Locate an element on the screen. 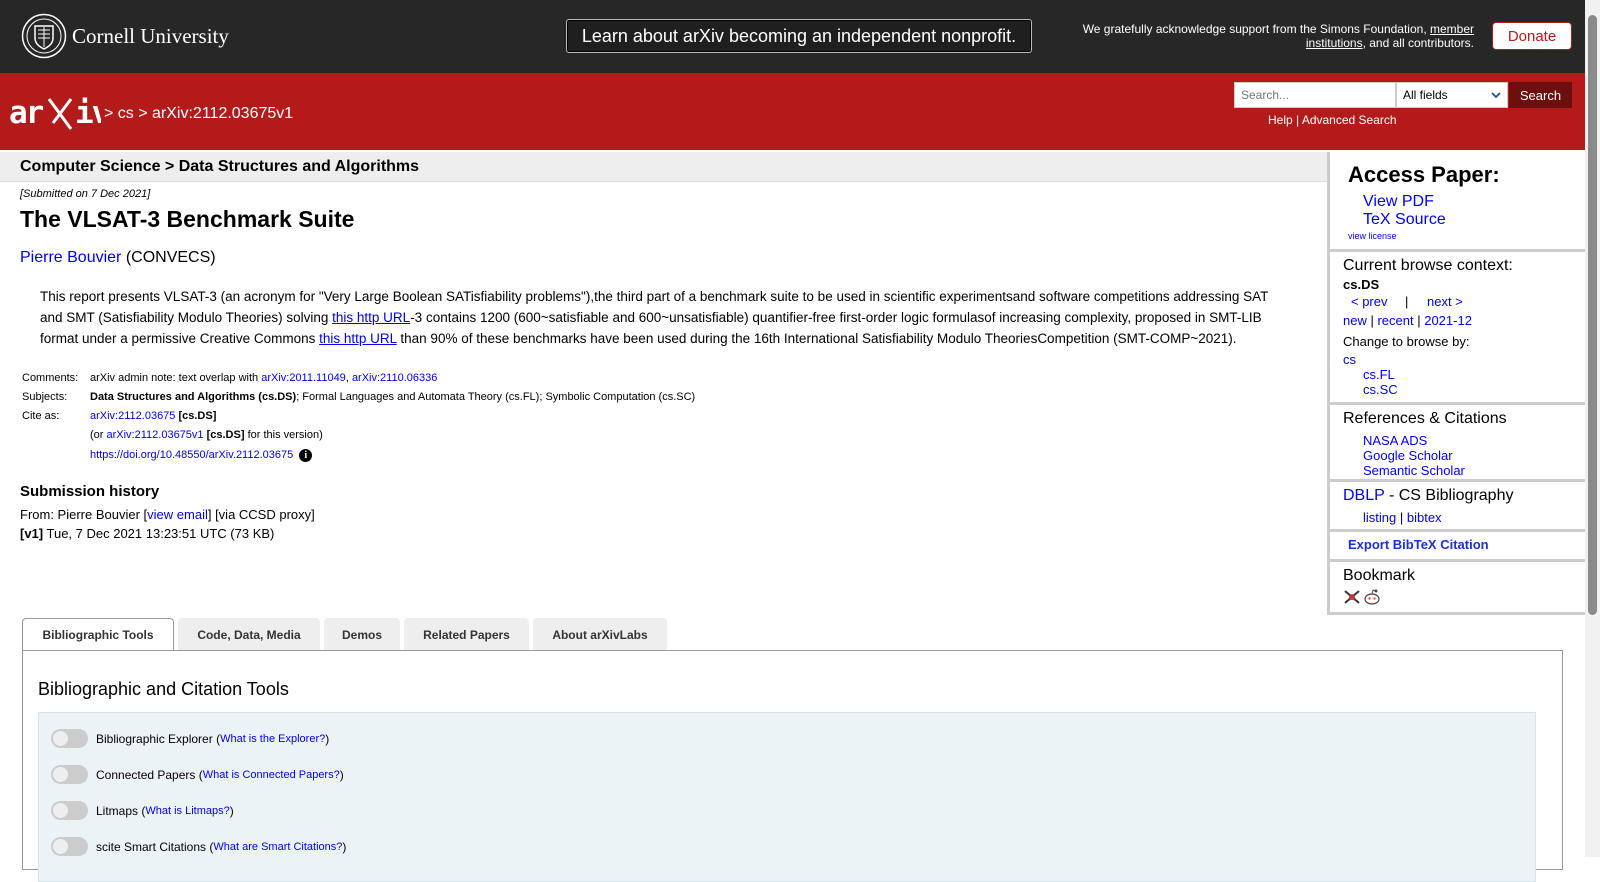 This screenshot has height=882, width=1600. submission-history-title: Submission history is located at coordinates (90, 491).